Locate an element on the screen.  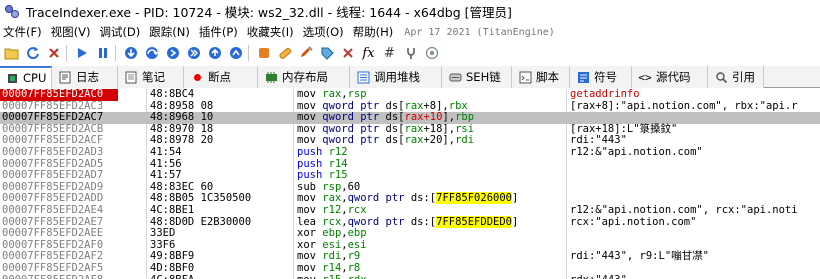
menu-view: 视图(V) is located at coordinates (71, 32).